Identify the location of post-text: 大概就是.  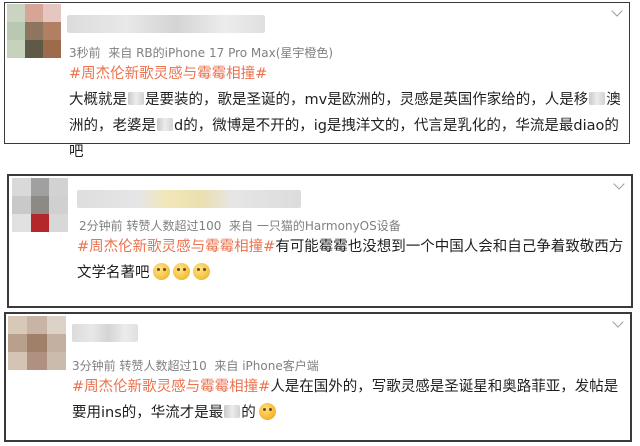
(98, 100).